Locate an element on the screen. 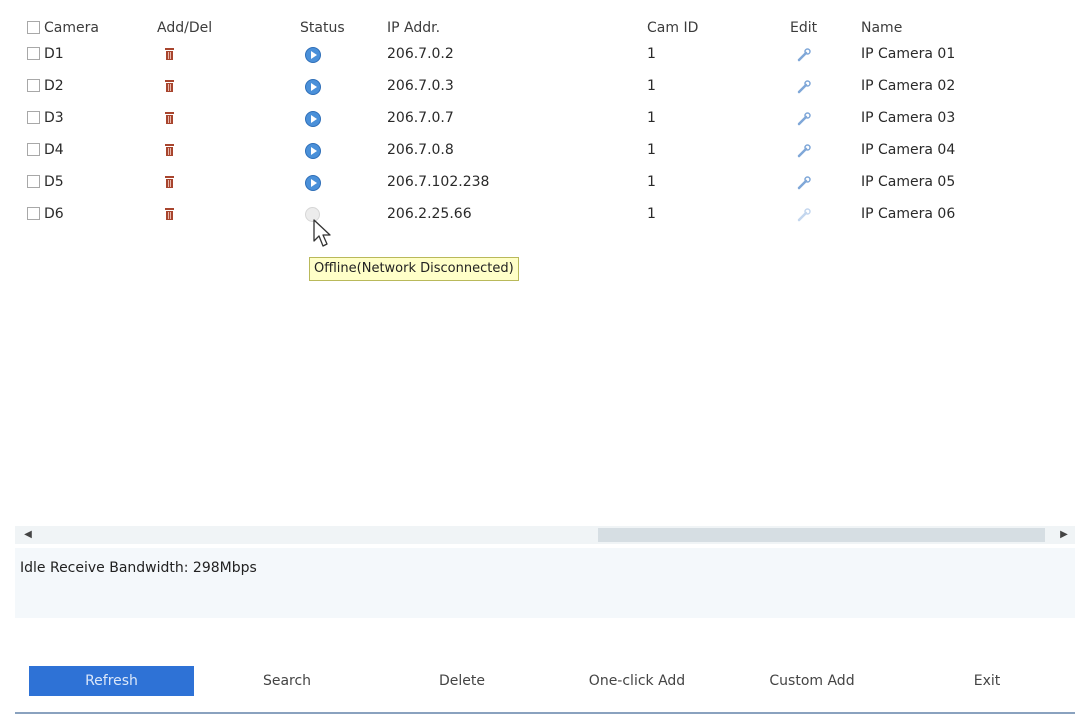 The image size is (1089, 723). row-d3-camera: D3 is located at coordinates (45, 118).